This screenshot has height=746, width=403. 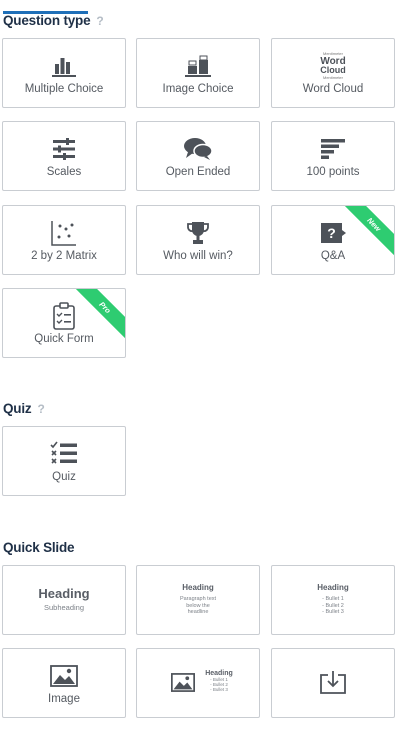 What do you see at coordinates (64, 699) in the screenshot?
I see `card-label: Image` at bounding box center [64, 699].